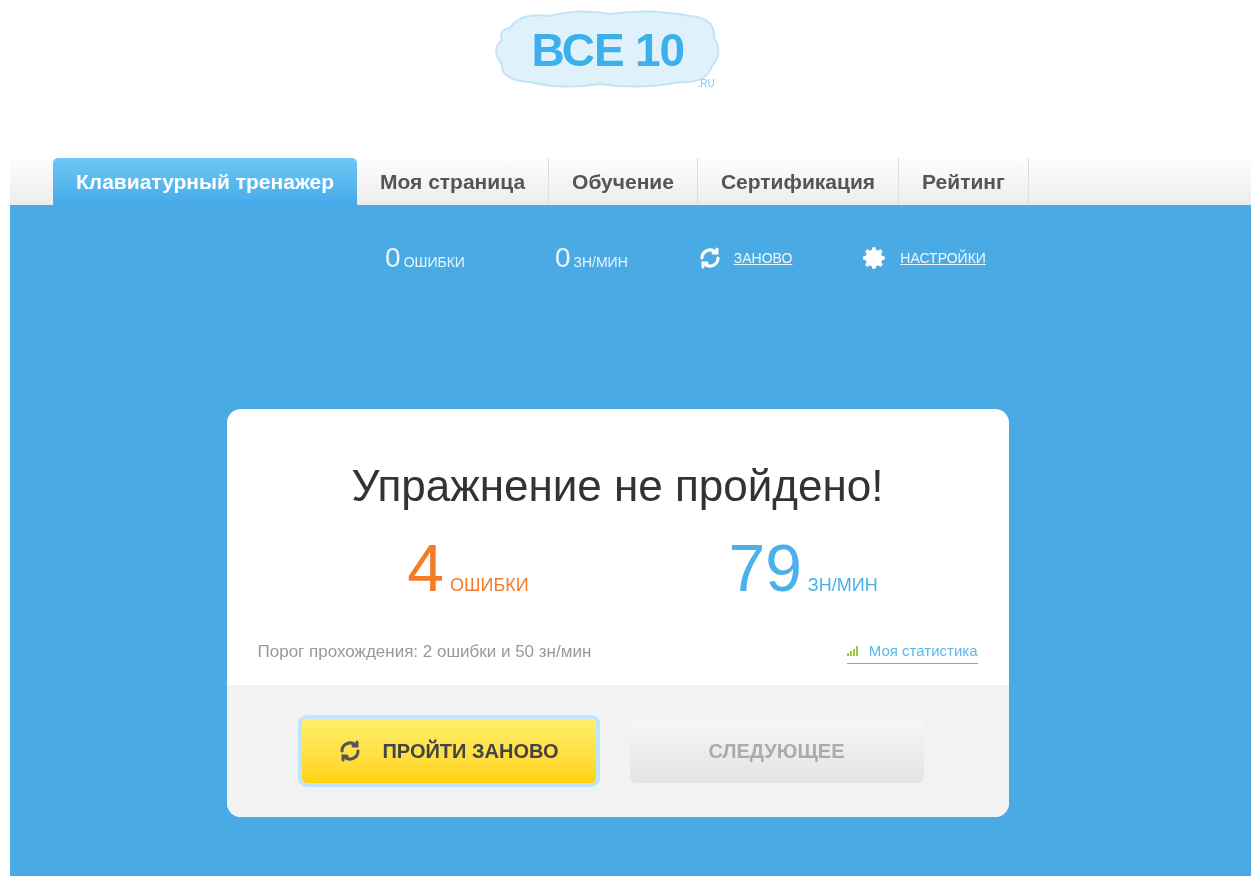 The image size is (1251, 876). What do you see at coordinates (393, 258) in the screenshot?
I see `errors-count: 0` at bounding box center [393, 258].